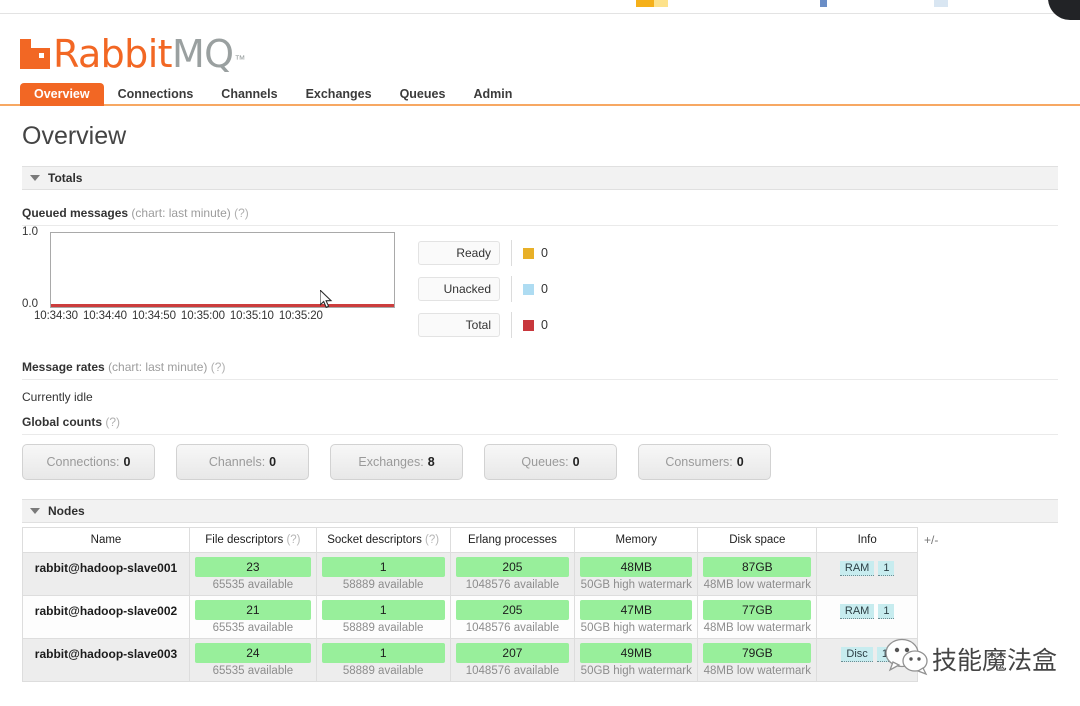 The height and width of the screenshot is (706, 1080). I want to click on col-file-descriptors-help-icon: (?), so click(293, 540).